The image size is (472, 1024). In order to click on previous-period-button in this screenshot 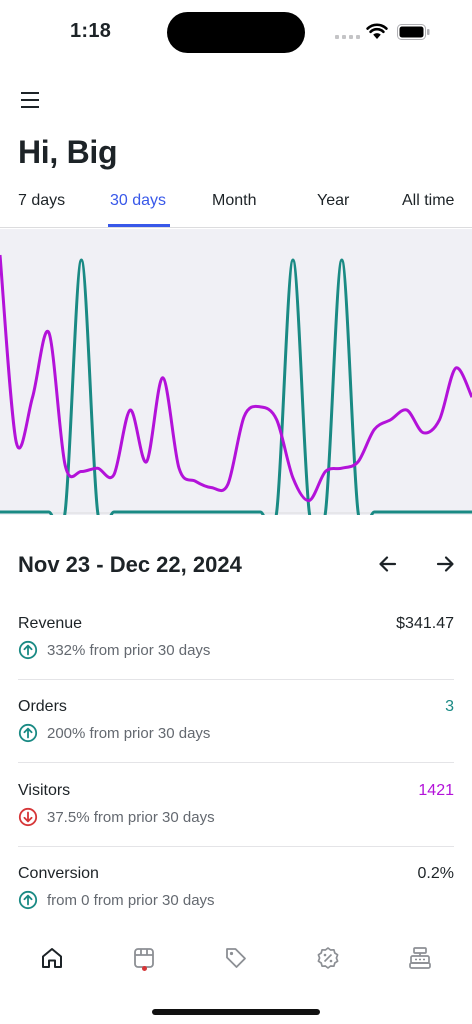, I will do `click(388, 564)`.